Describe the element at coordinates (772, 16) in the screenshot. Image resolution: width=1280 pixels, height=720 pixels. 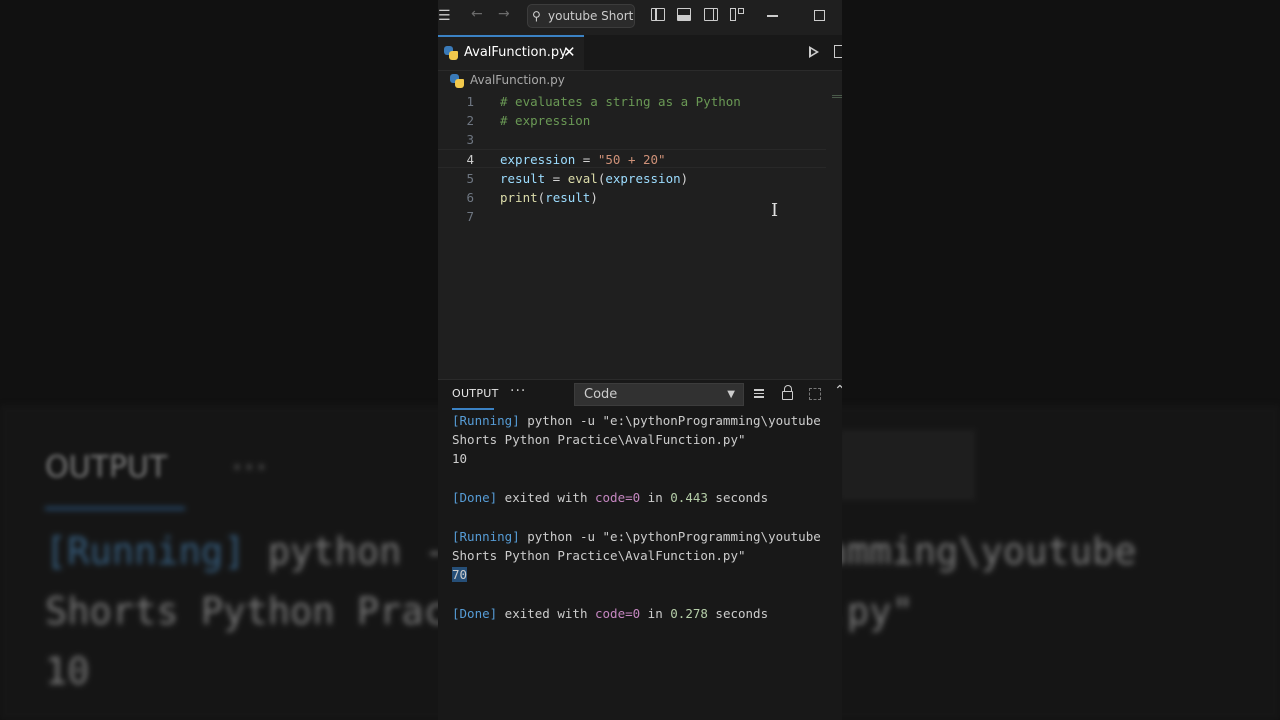
I see `minimize-icon` at that location.